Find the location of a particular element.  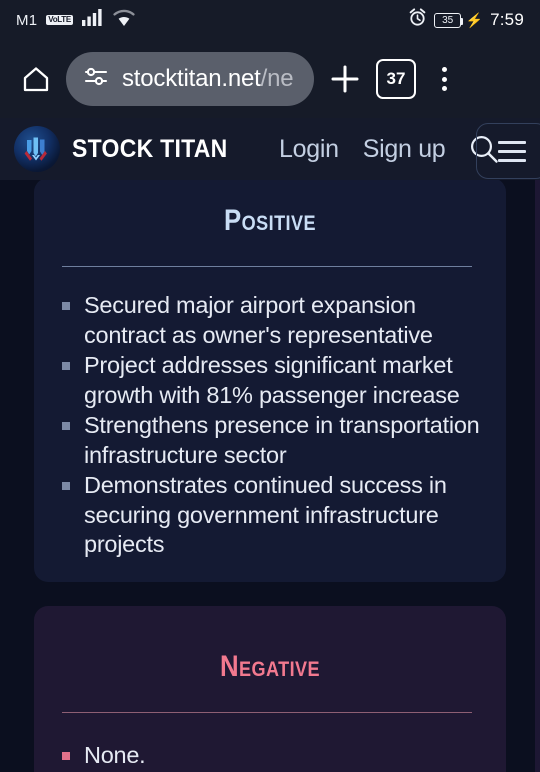

hamburger-menu-icon is located at coordinates (508, 151).